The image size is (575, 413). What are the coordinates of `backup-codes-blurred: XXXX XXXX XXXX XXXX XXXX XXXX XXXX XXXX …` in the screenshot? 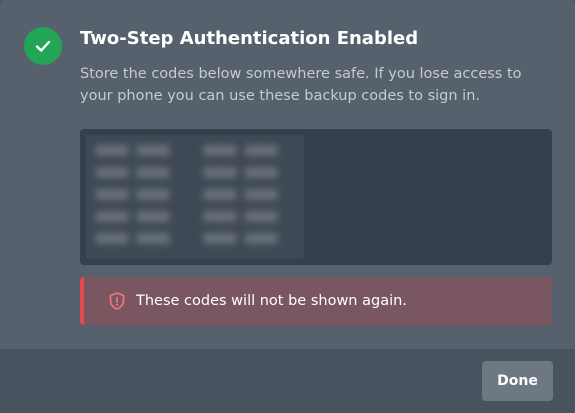 It's located at (195, 197).